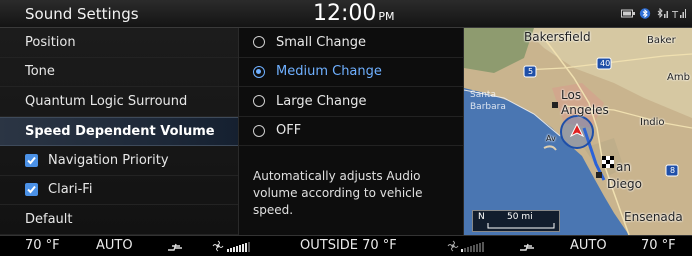 This screenshot has height=256, width=692. Describe the element at coordinates (551, 138) in the screenshot. I see `map-label-avalon: Av` at that location.